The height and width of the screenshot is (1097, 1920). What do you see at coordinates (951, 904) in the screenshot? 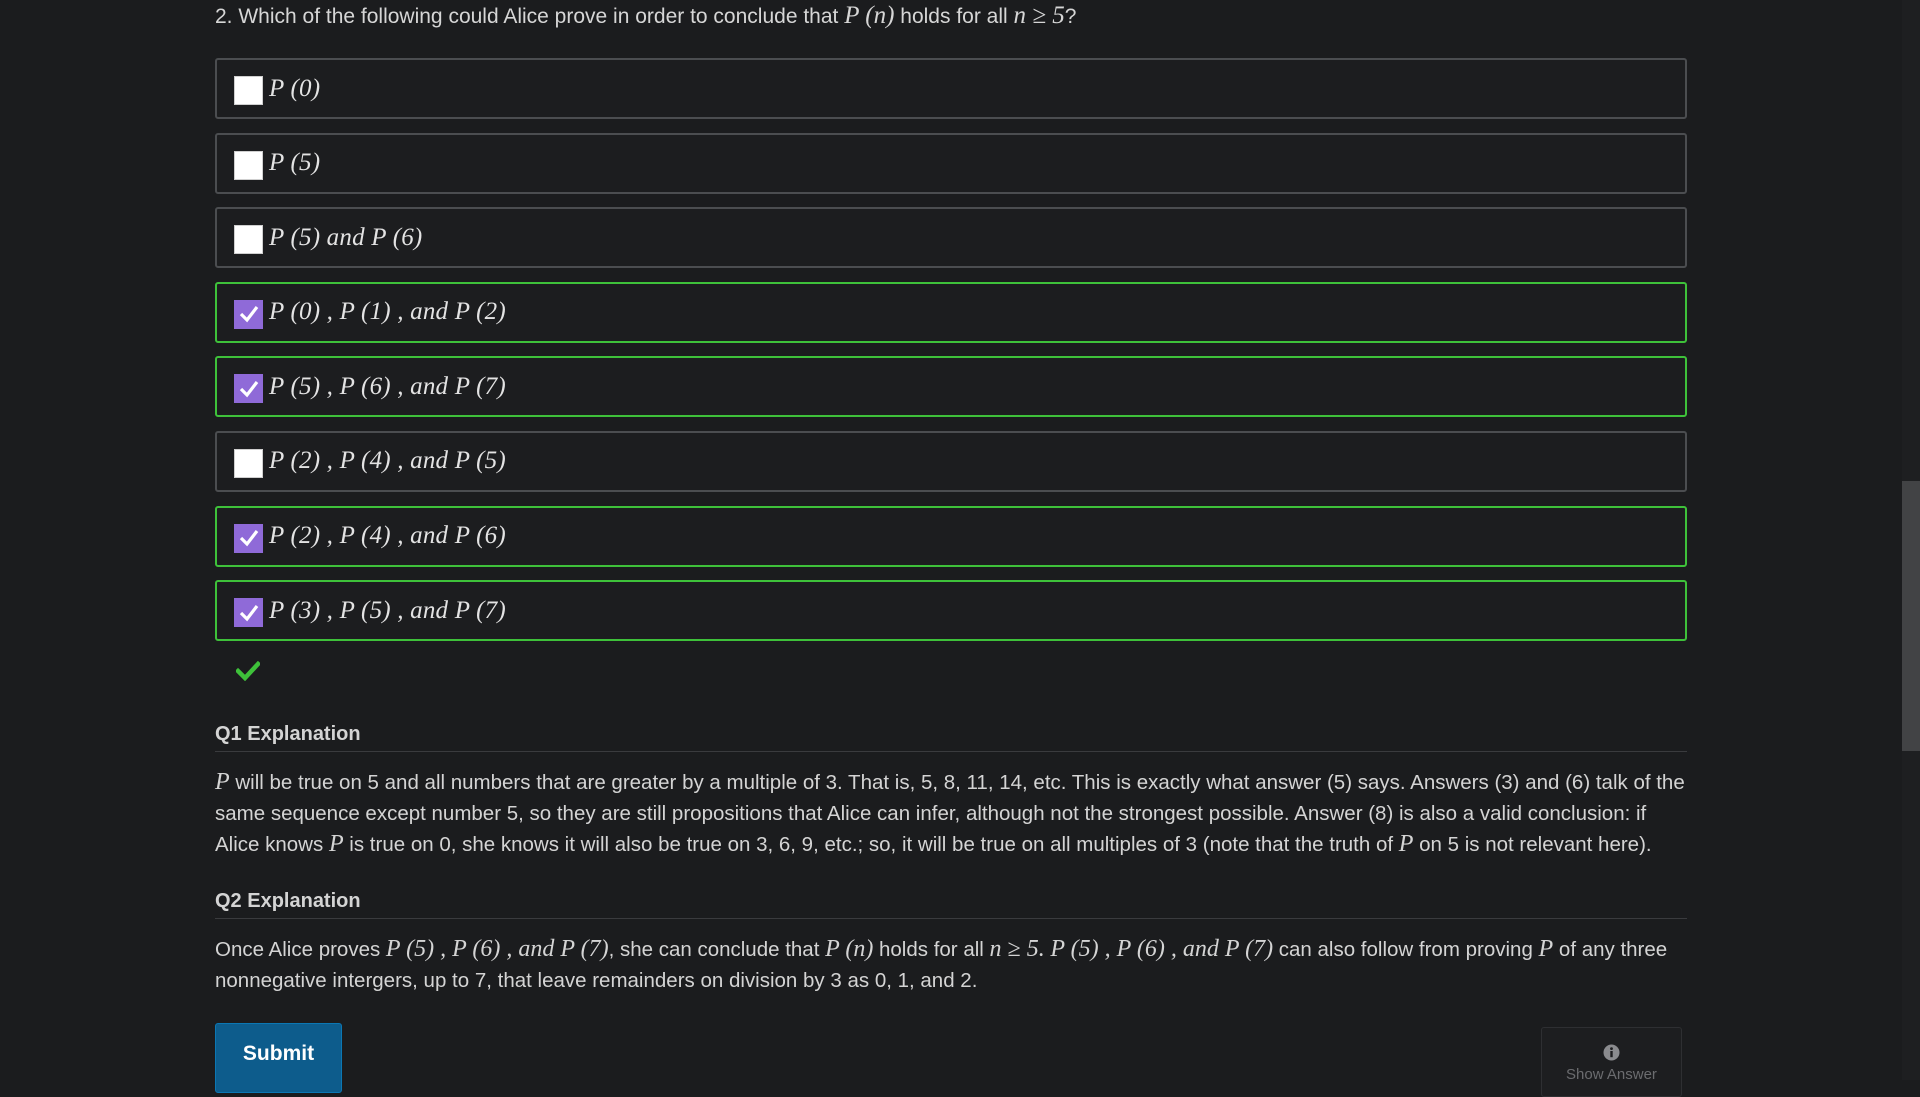
I see `q2-explanation-title: Q2 Explanation` at bounding box center [951, 904].